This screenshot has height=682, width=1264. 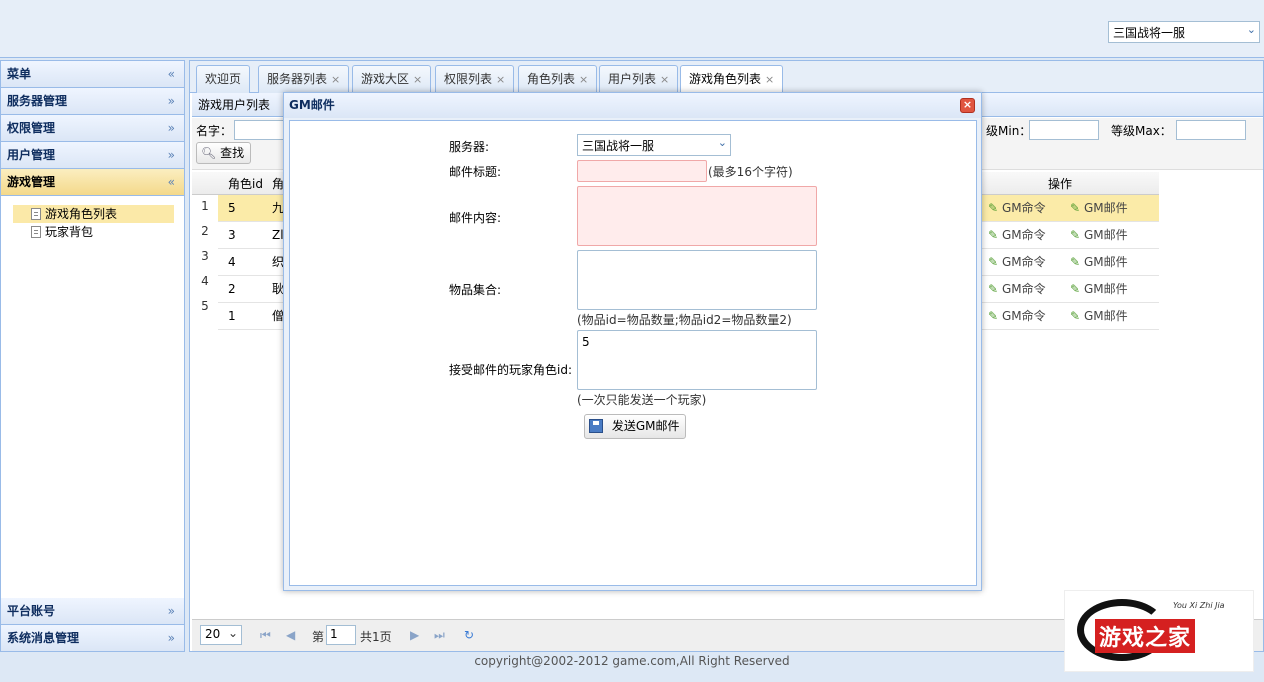 I want to click on sidebar-section-server: 服务器管理 », so click(x=92, y=101).